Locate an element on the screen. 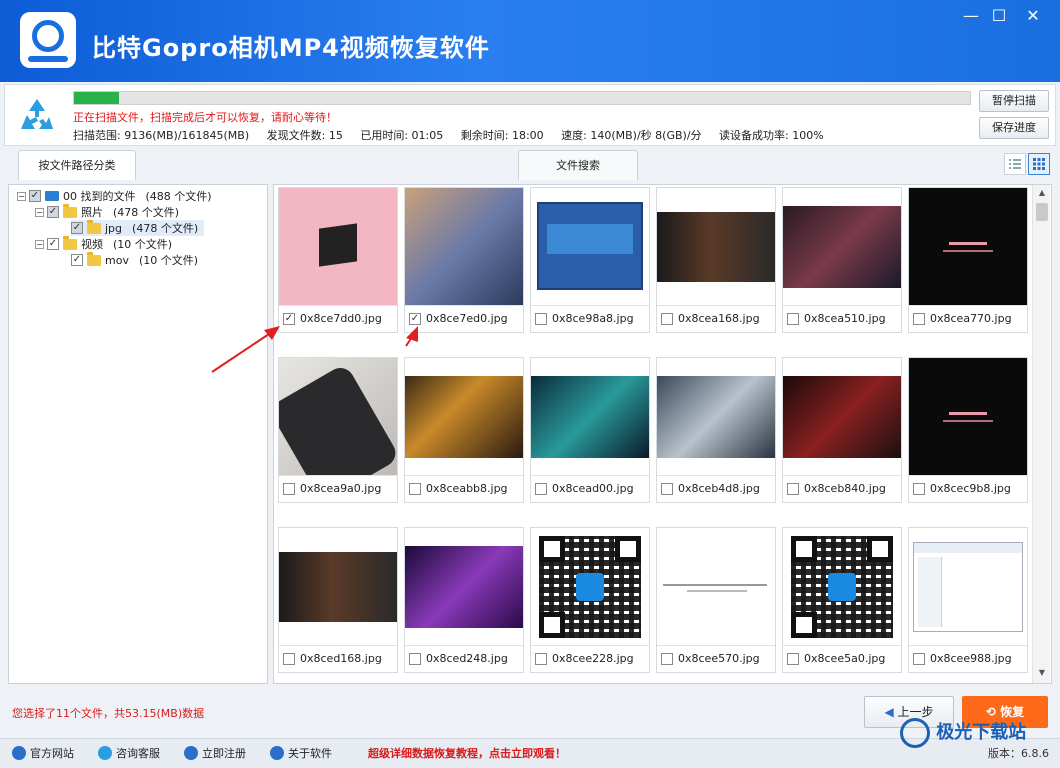  grid-view-icon is located at coordinates (1039, 164).